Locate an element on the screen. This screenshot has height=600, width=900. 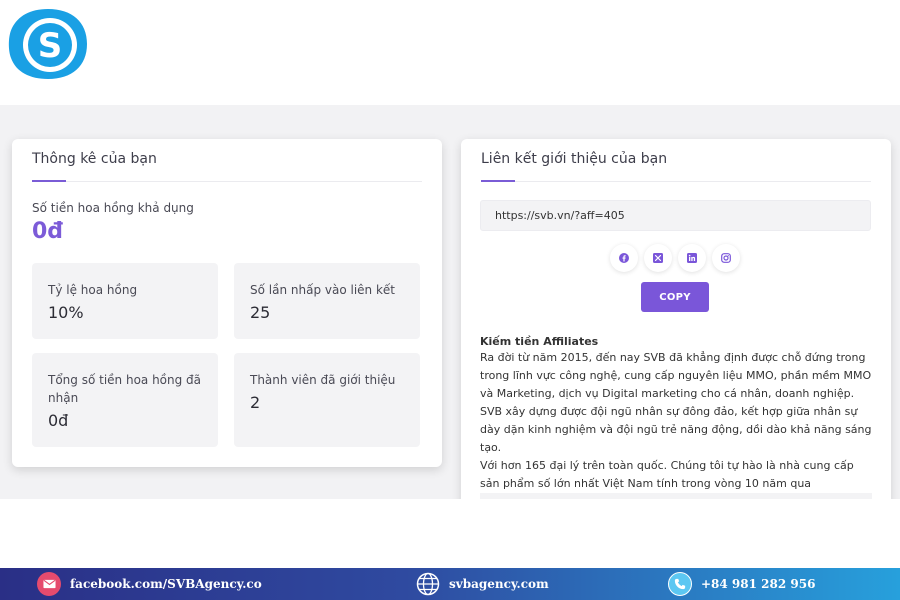
stat-label: Thành viên đã giới thiệu is located at coordinates (323, 380).